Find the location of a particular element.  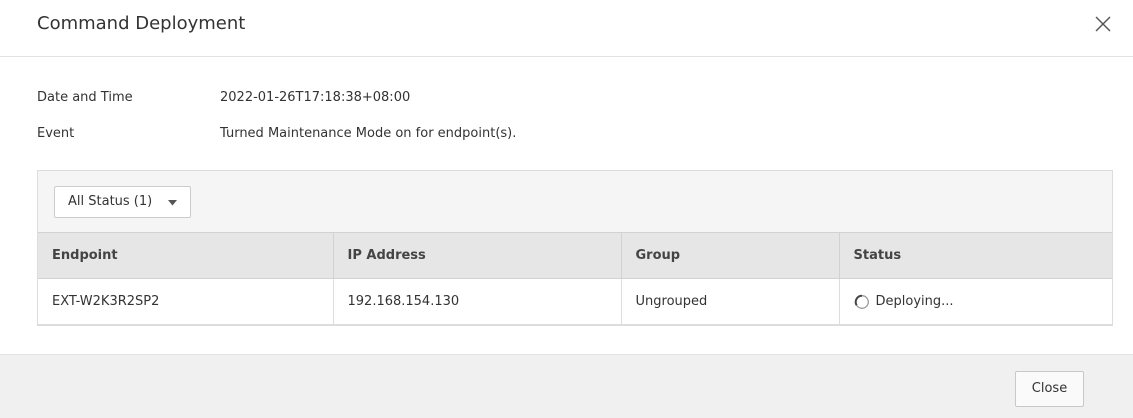

column-header-endpoint: Endpoint is located at coordinates (186, 255).